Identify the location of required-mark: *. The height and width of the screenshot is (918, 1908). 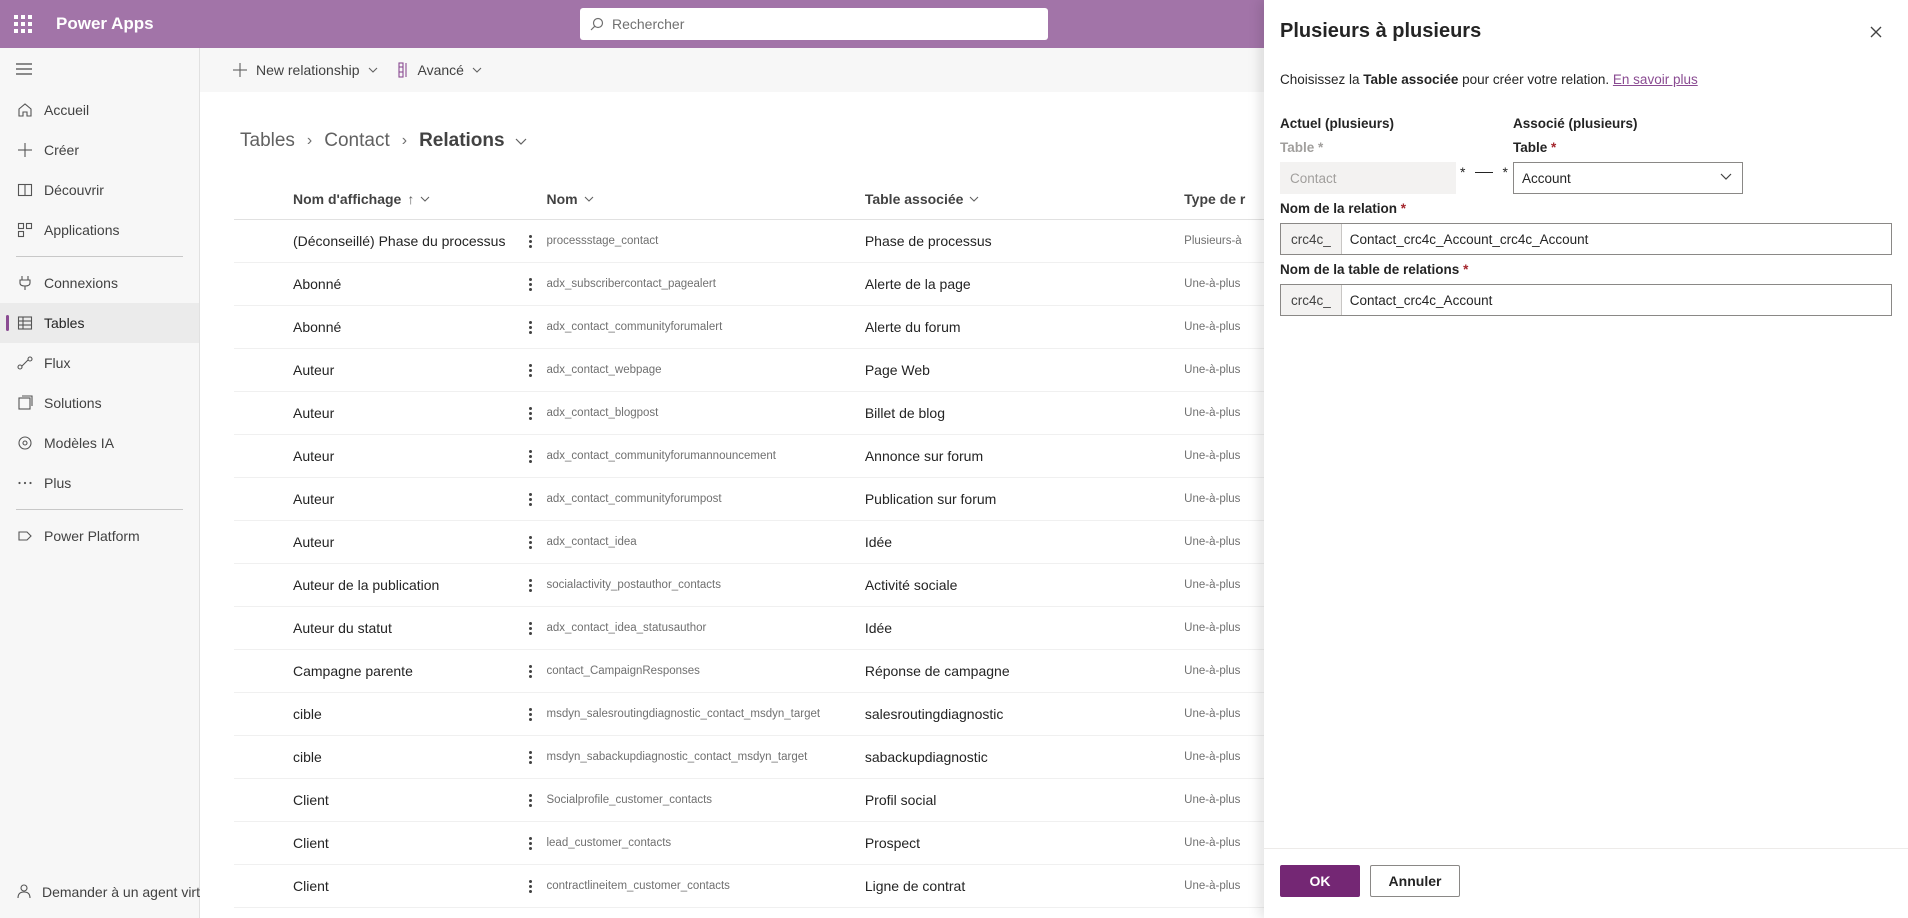
(1466, 269).